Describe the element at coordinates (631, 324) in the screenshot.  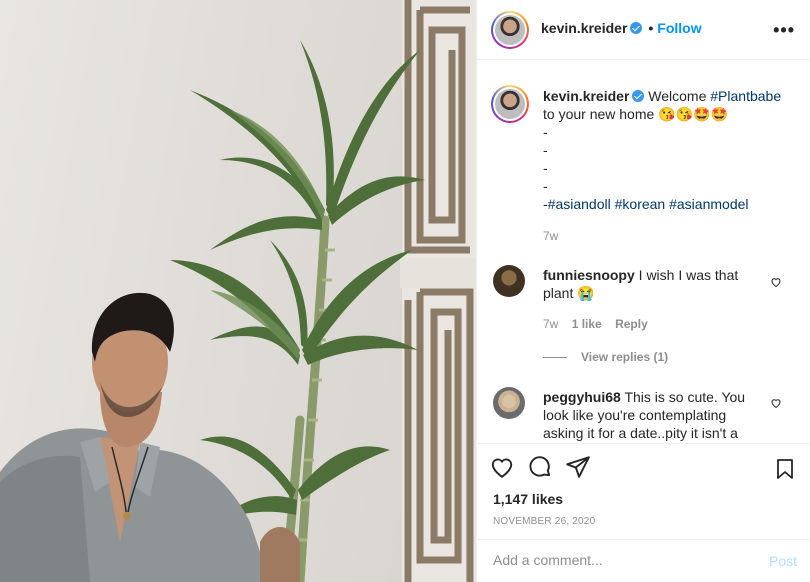
I see `reply-button: Reply` at that location.